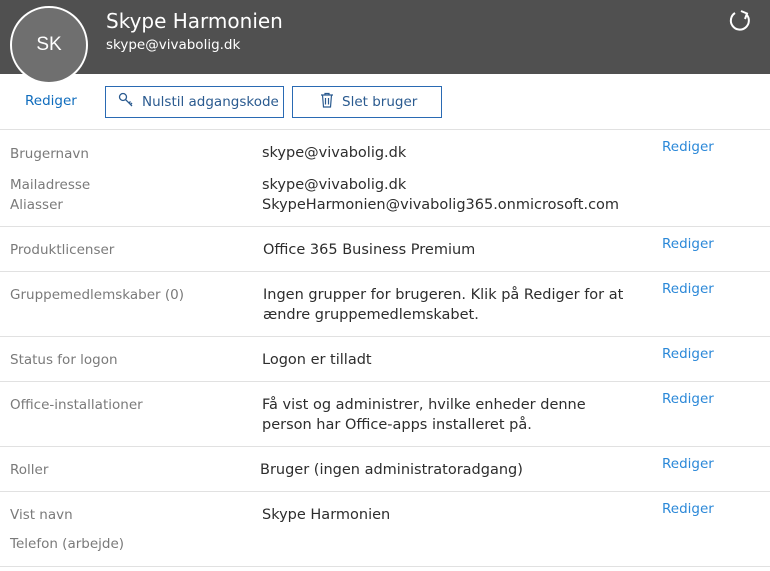 This screenshot has height=571, width=770. Describe the element at coordinates (688, 509) in the screenshot. I see `edit-display-name-link: Rediger` at that location.